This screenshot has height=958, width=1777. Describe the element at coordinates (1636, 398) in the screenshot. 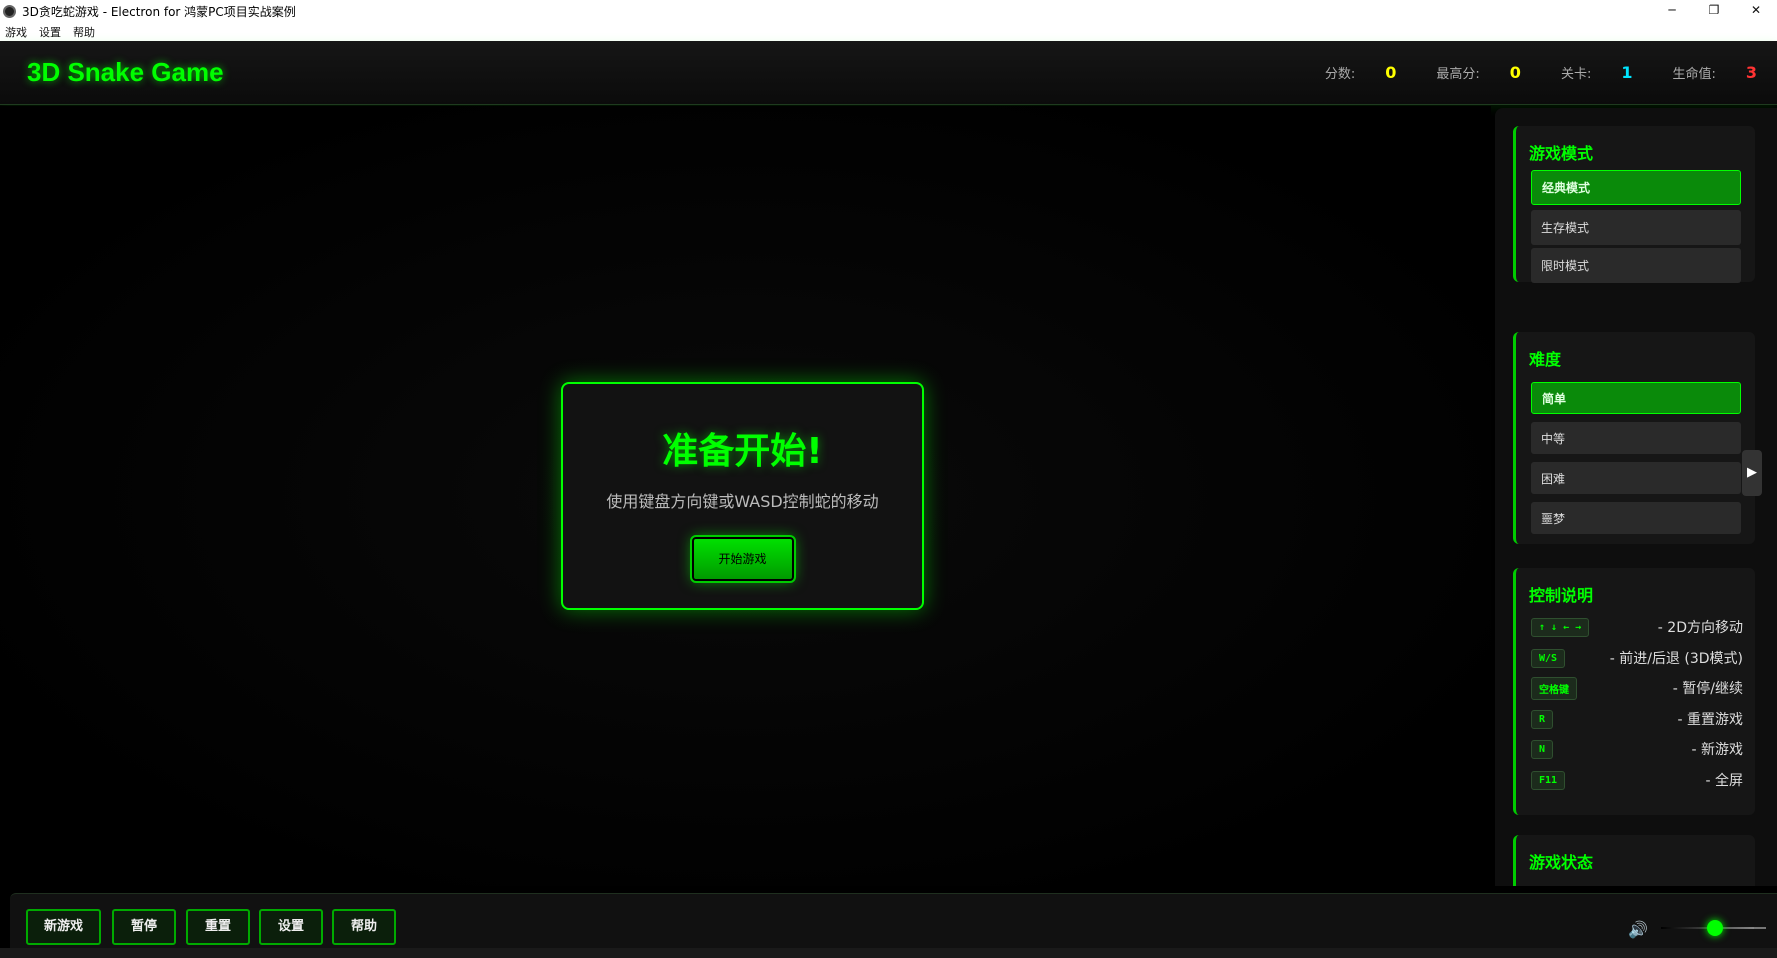

I see `difficulty-option-easy: 简单` at that location.